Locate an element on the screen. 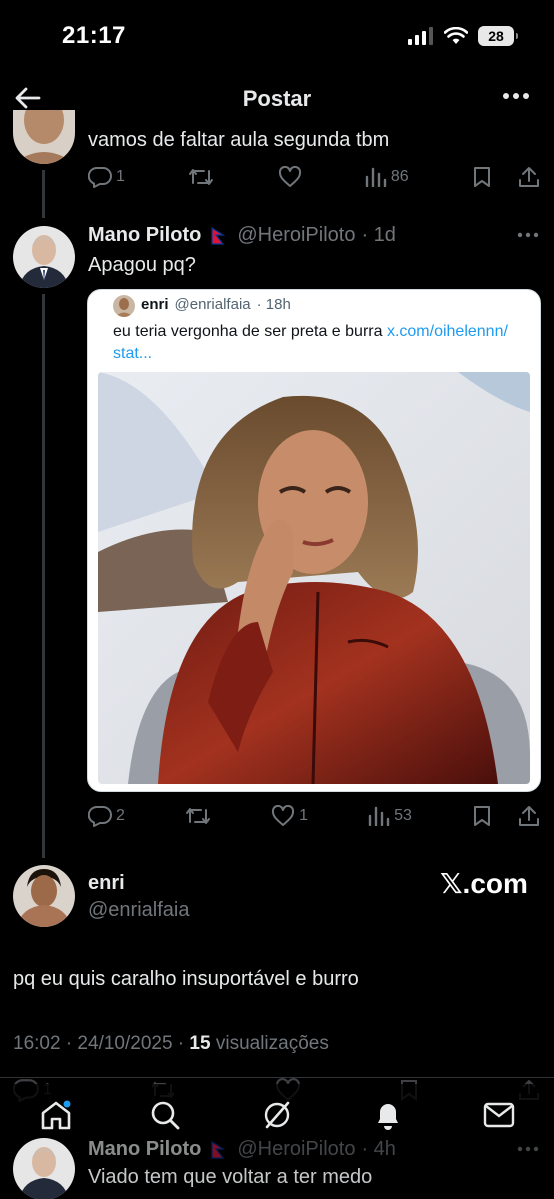  mano-post-header: Mano Piloto @HeroiPiloto · 1d is located at coordinates (242, 235).